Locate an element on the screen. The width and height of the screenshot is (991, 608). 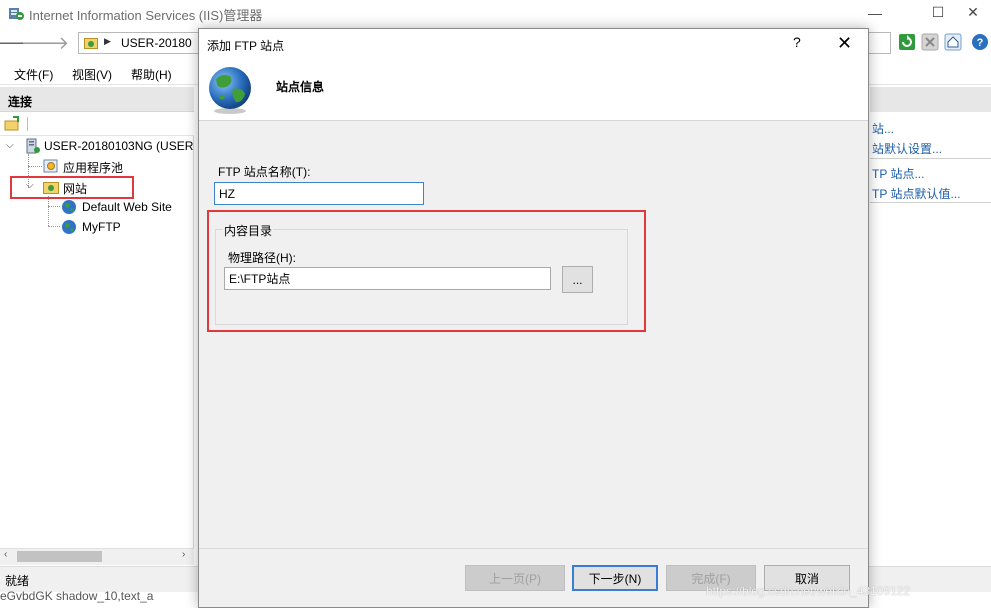
stop-icon is located at coordinates (930, 42).